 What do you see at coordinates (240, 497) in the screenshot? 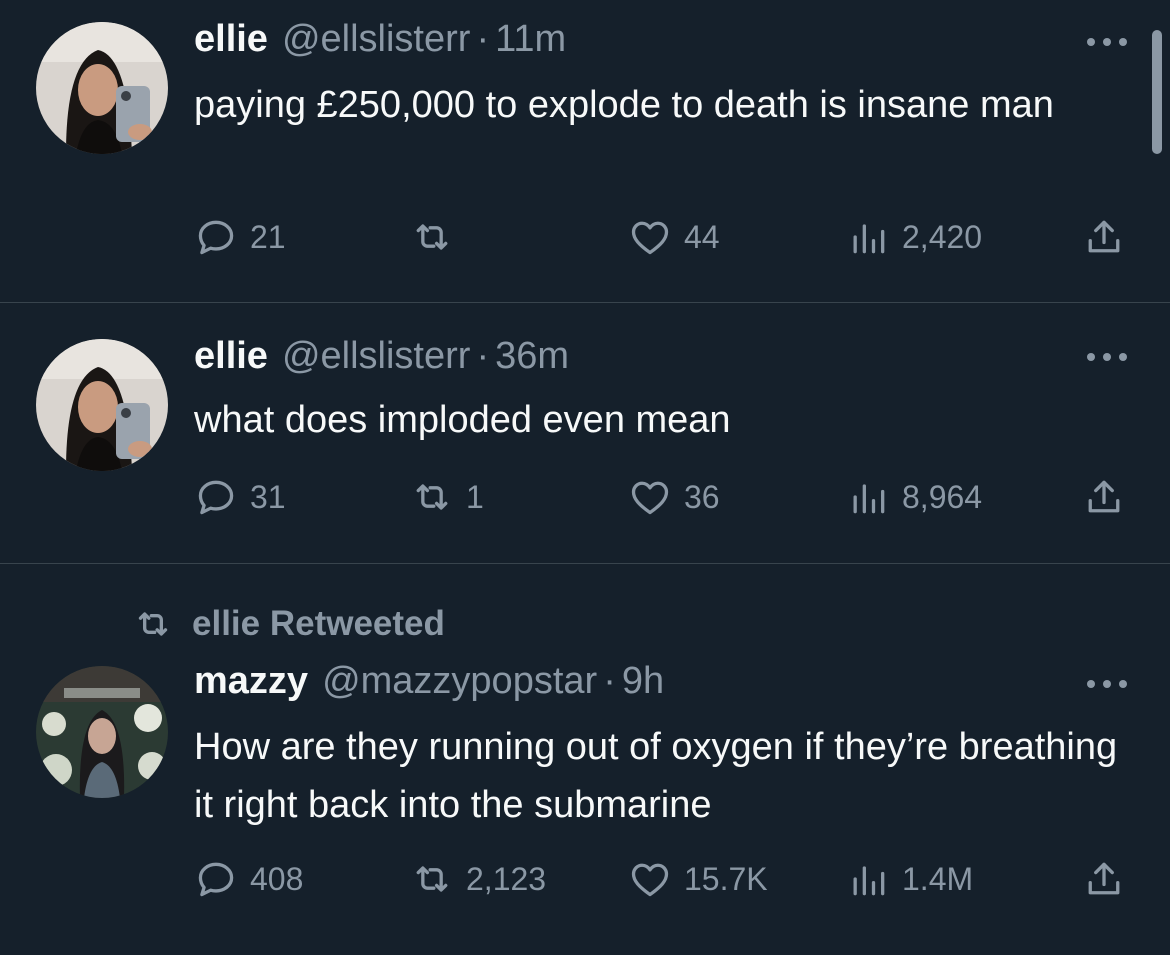
I see `reply-button: 31` at bounding box center [240, 497].